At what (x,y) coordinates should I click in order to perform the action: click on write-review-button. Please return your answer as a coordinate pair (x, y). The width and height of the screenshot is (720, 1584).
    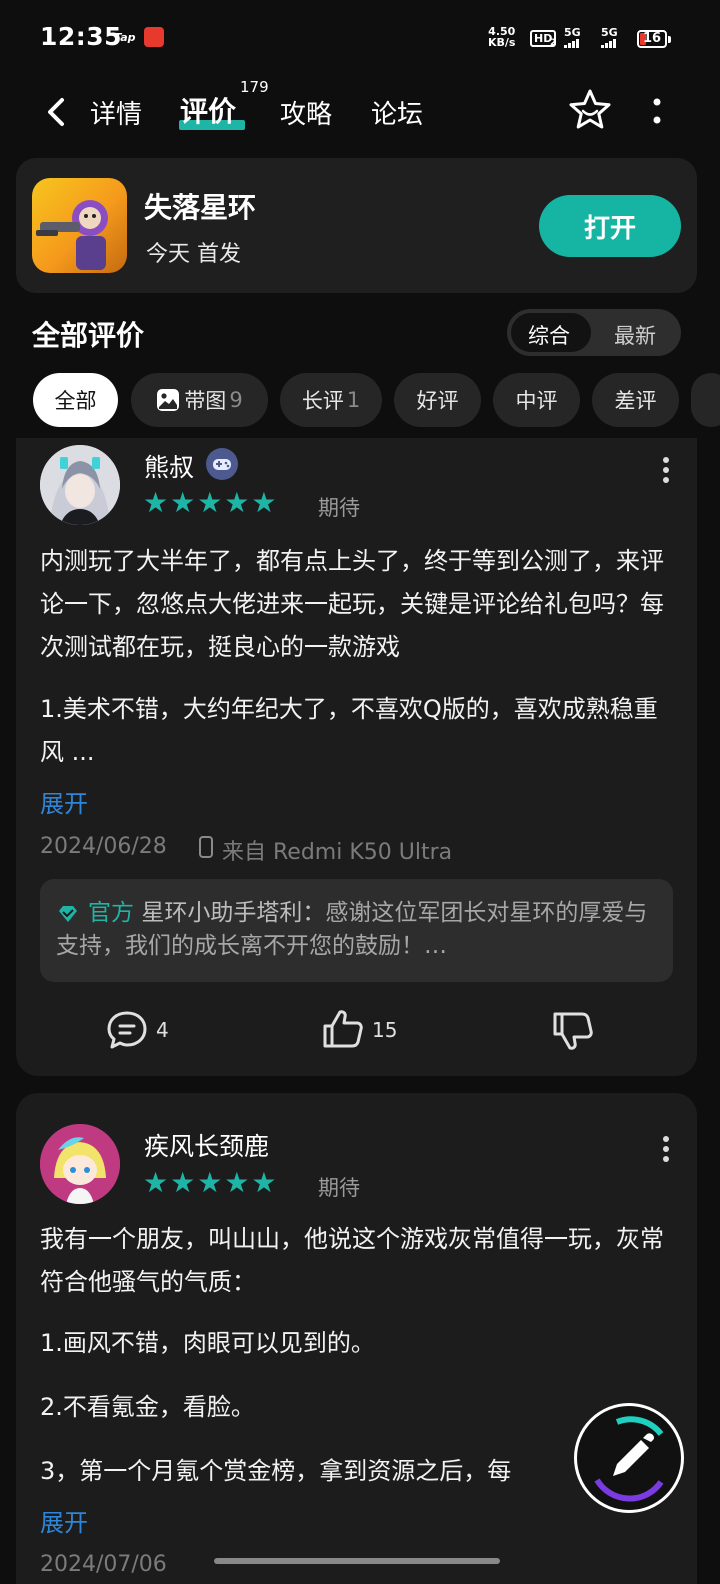
    Looking at the image, I should click on (629, 1458).